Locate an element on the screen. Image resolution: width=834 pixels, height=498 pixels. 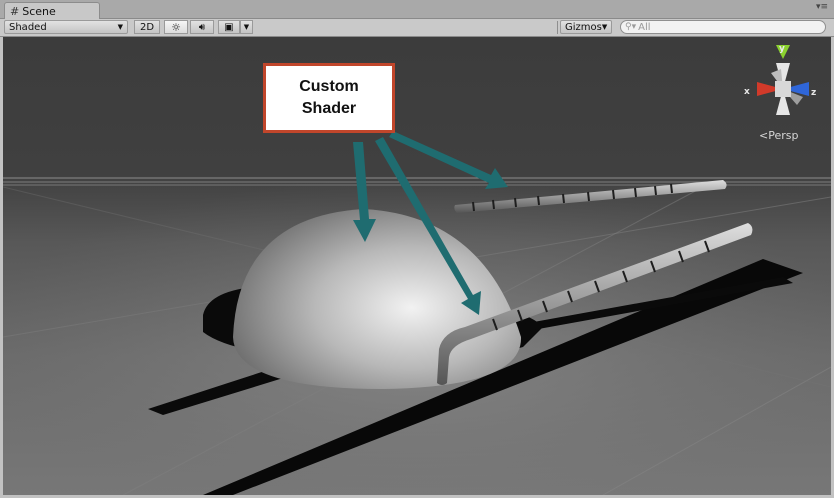
search-input: ⚲▾ All is located at coordinates (723, 27).